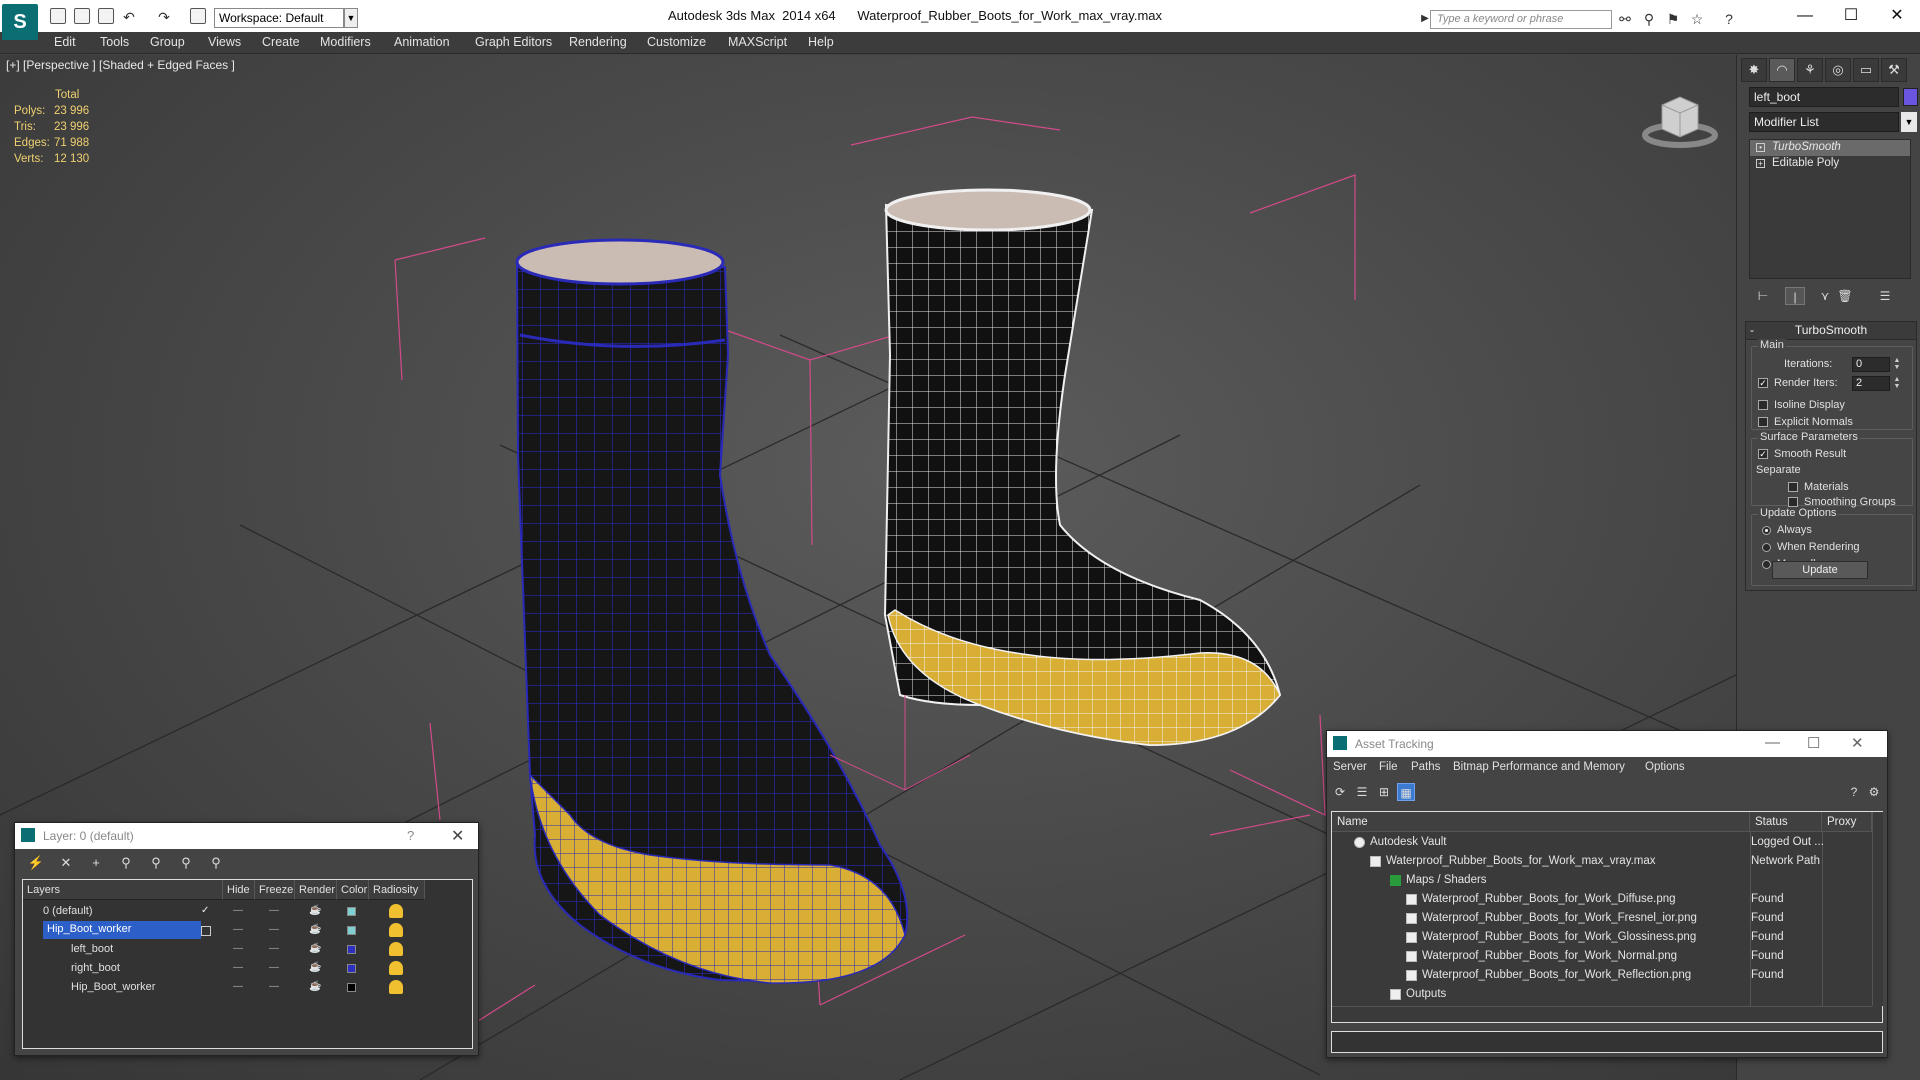 This screenshot has height=1080, width=1920. What do you see at coordinates (20, 22) in the screenshot?
I see `app-menu-button: S` at bounding box center [20, 22].